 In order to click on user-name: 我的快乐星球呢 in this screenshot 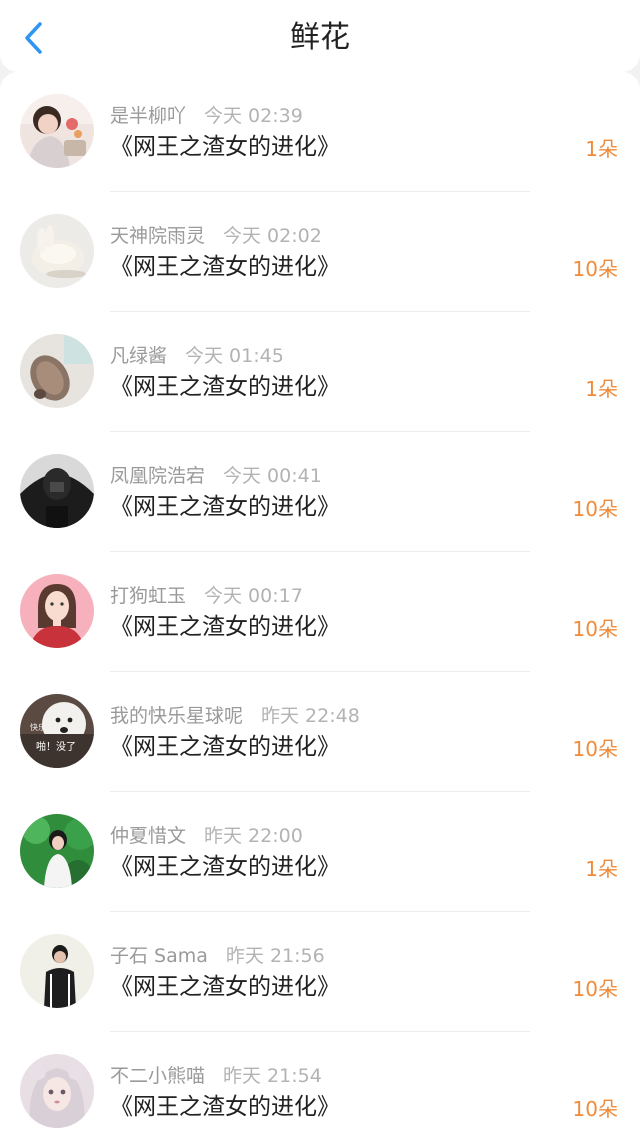, I will do `click(176, 716)`.